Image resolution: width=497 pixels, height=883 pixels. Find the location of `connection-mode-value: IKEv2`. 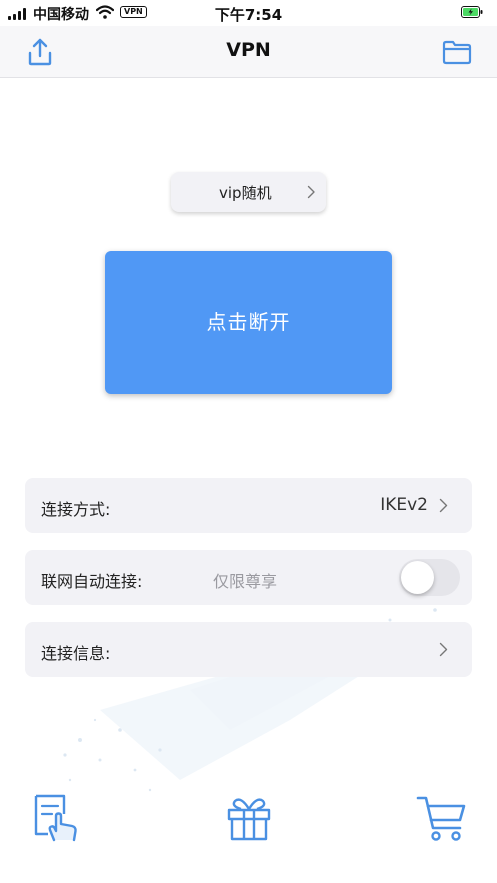

connection-mode-value: IKEv2 is located at coordinates (404, 505).